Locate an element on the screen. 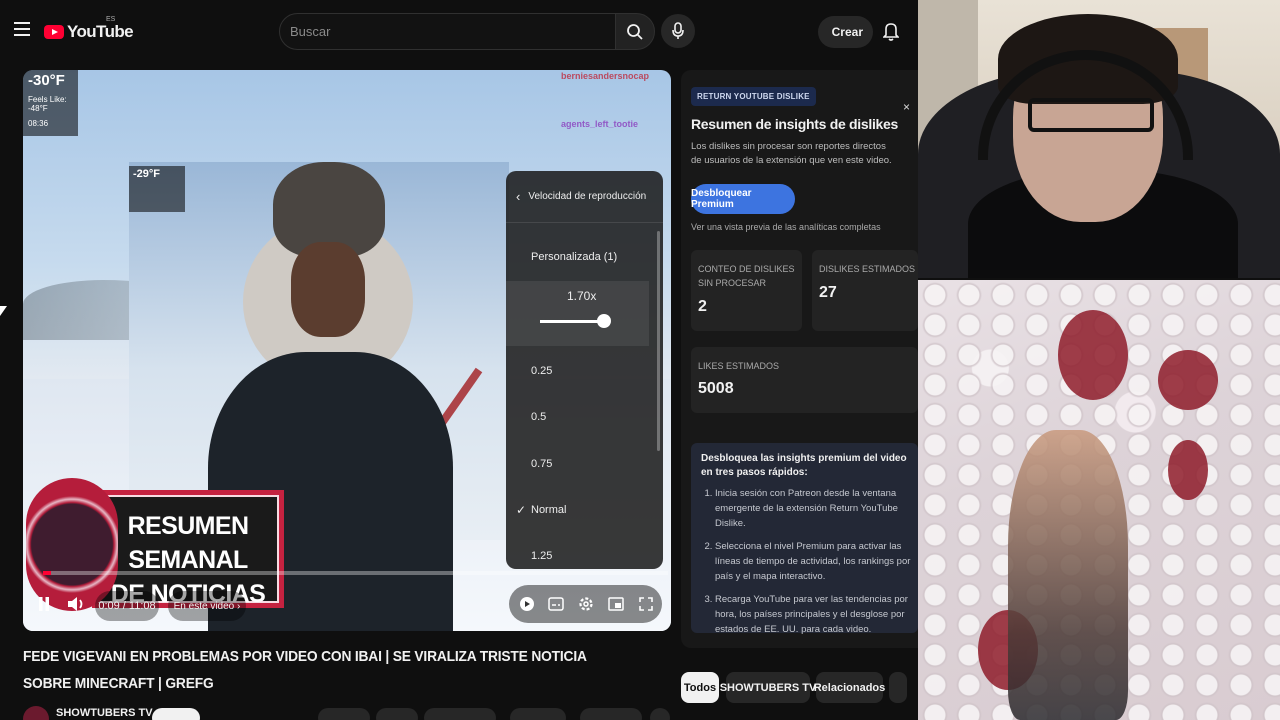 The width and height of the screenshot is (1280, 720). stream-chat-overlay: berniesandersnocap agents_left_tootie is located at coordinates (616, 100).